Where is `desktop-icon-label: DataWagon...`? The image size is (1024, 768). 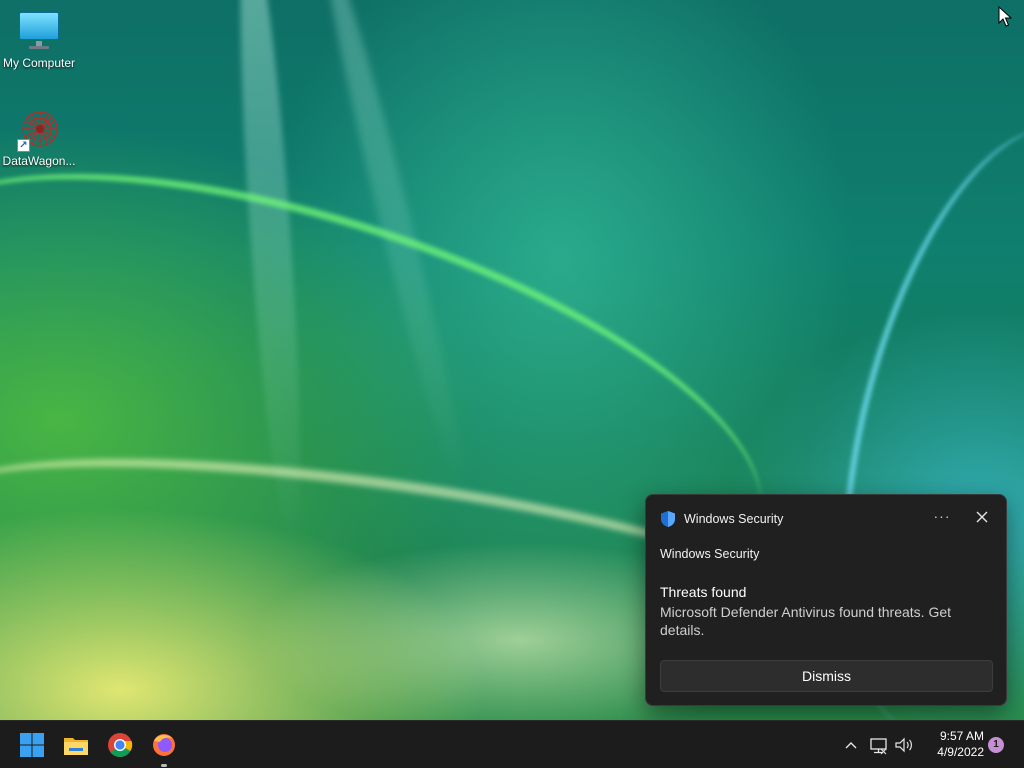
desktop-icon-label: DataWagon... is located at coordinates (39, 161).